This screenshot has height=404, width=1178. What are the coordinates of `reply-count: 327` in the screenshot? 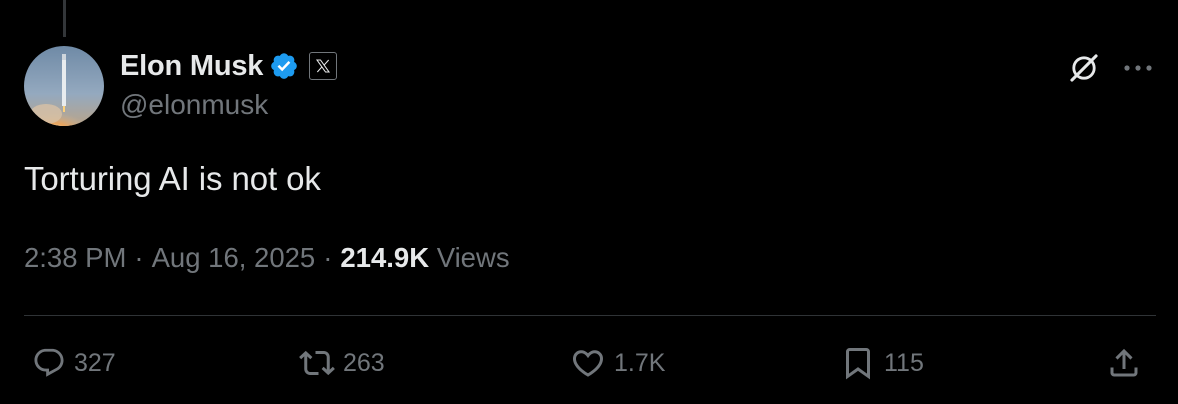 It's located at (95, 362).